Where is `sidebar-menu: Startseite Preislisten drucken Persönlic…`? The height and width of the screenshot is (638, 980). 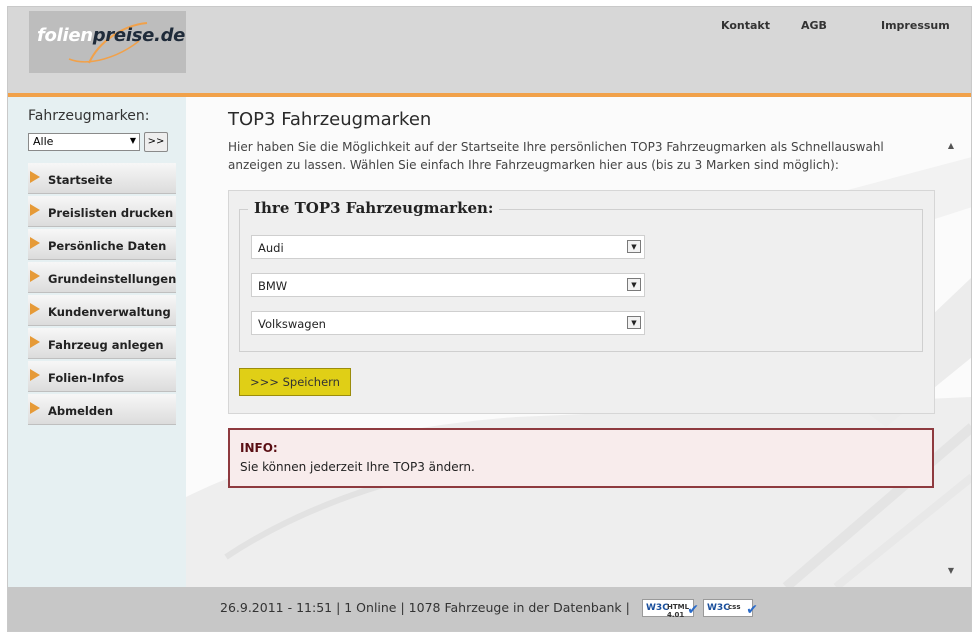 sidebar-menu: Startseite Preislisten drucken Persönlic… is located at coordinates (102, 295).